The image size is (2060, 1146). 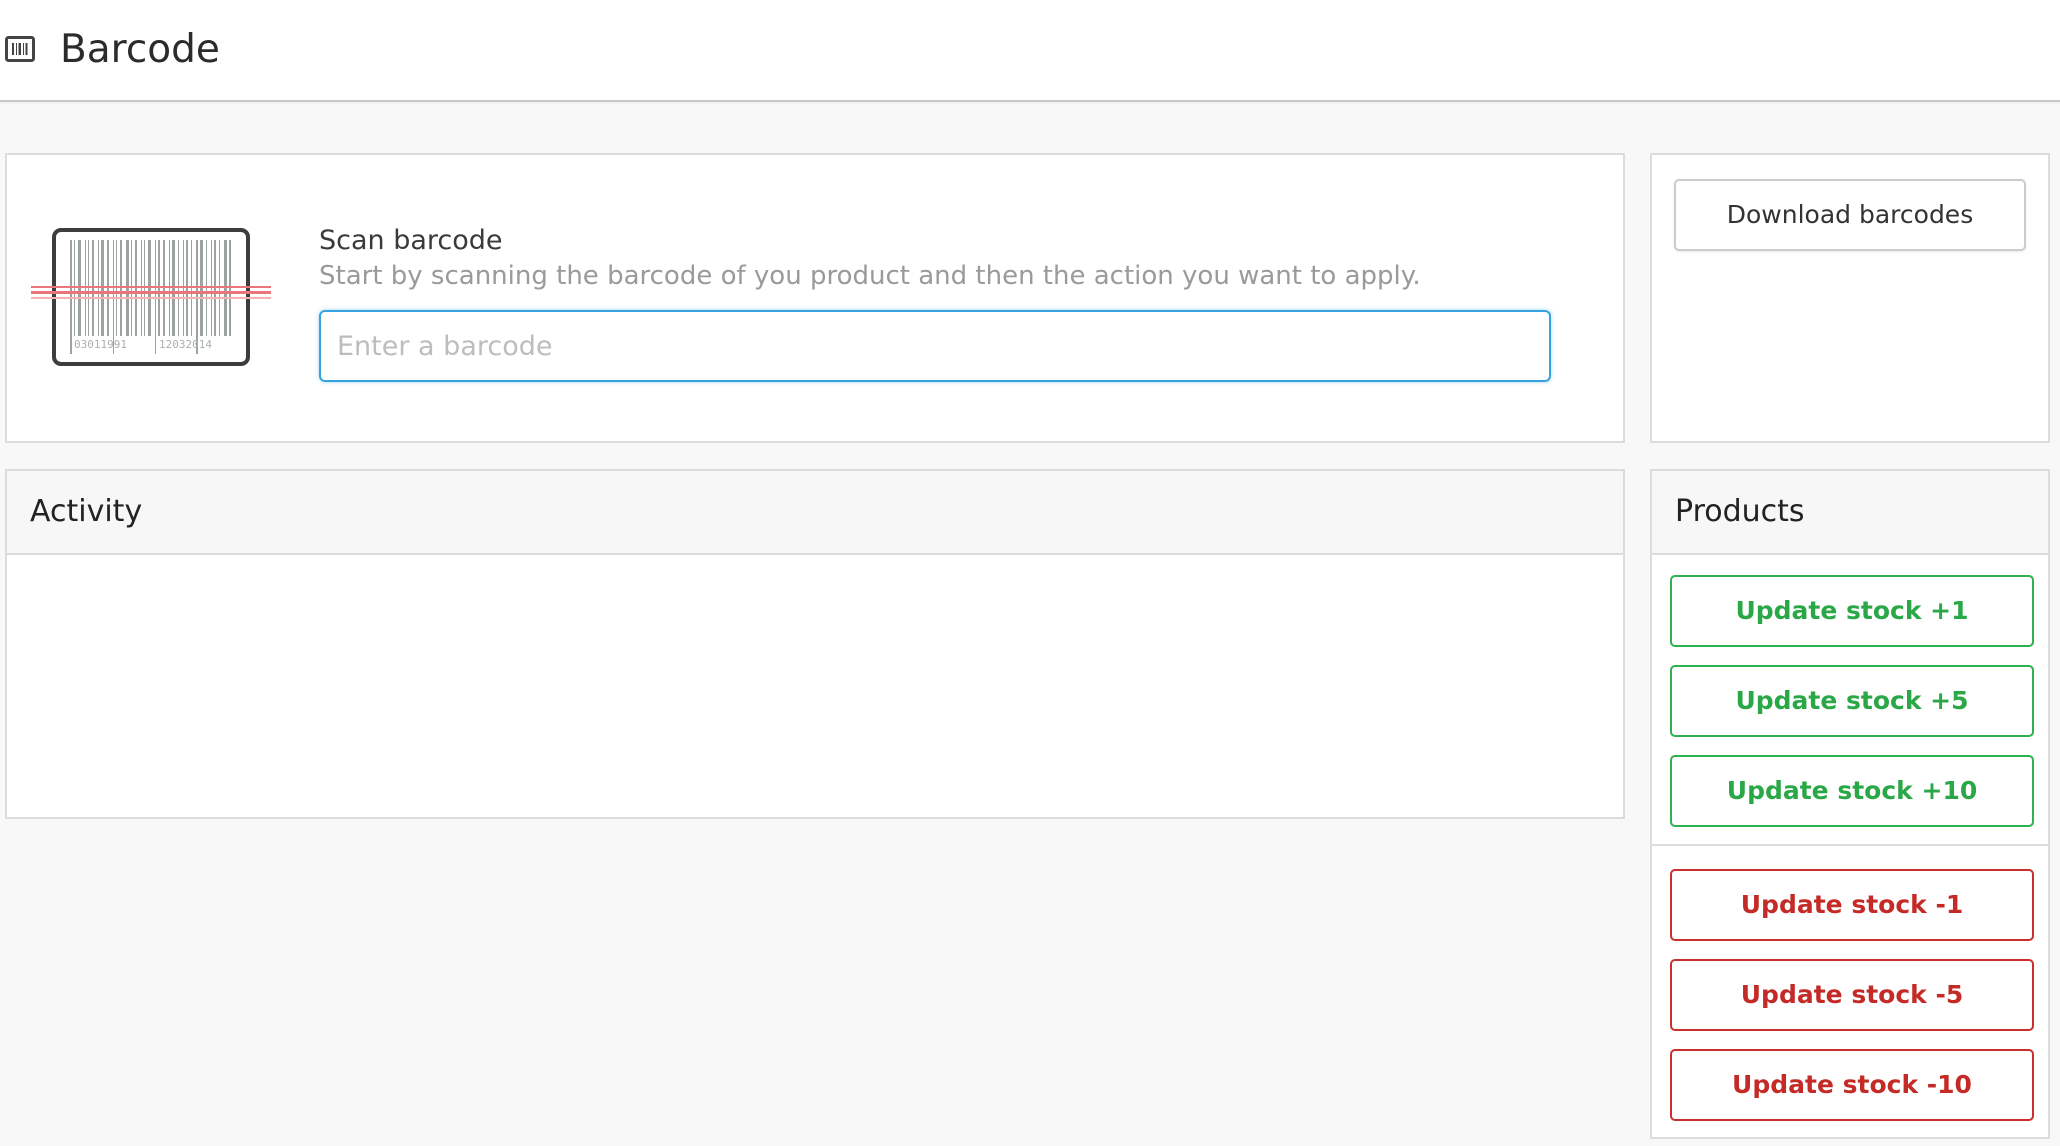 I want to click on barcode-input, so click(x=935, y=346).